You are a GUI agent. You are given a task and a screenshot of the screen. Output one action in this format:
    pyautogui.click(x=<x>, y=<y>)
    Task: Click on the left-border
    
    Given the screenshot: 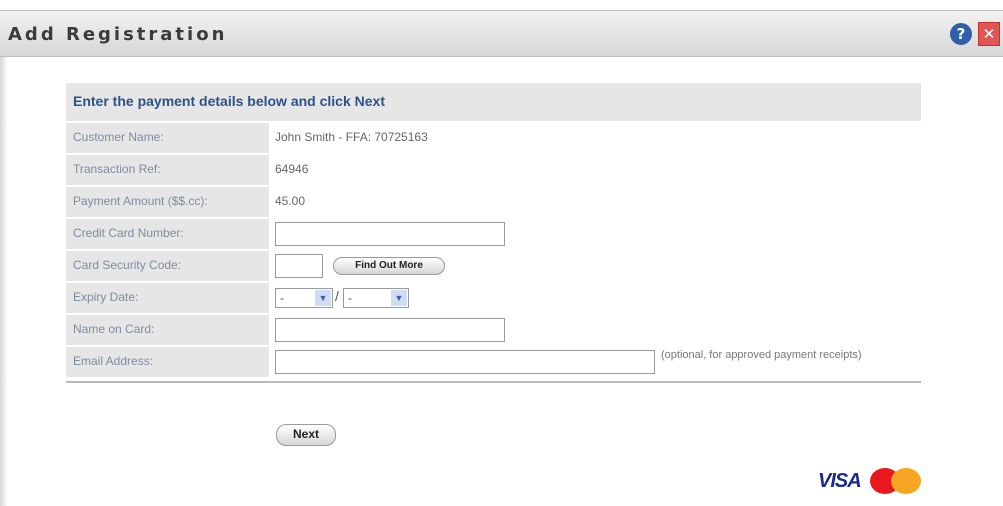 What is the action you would take?
    pyautogui.click(x=4, y=281)
    